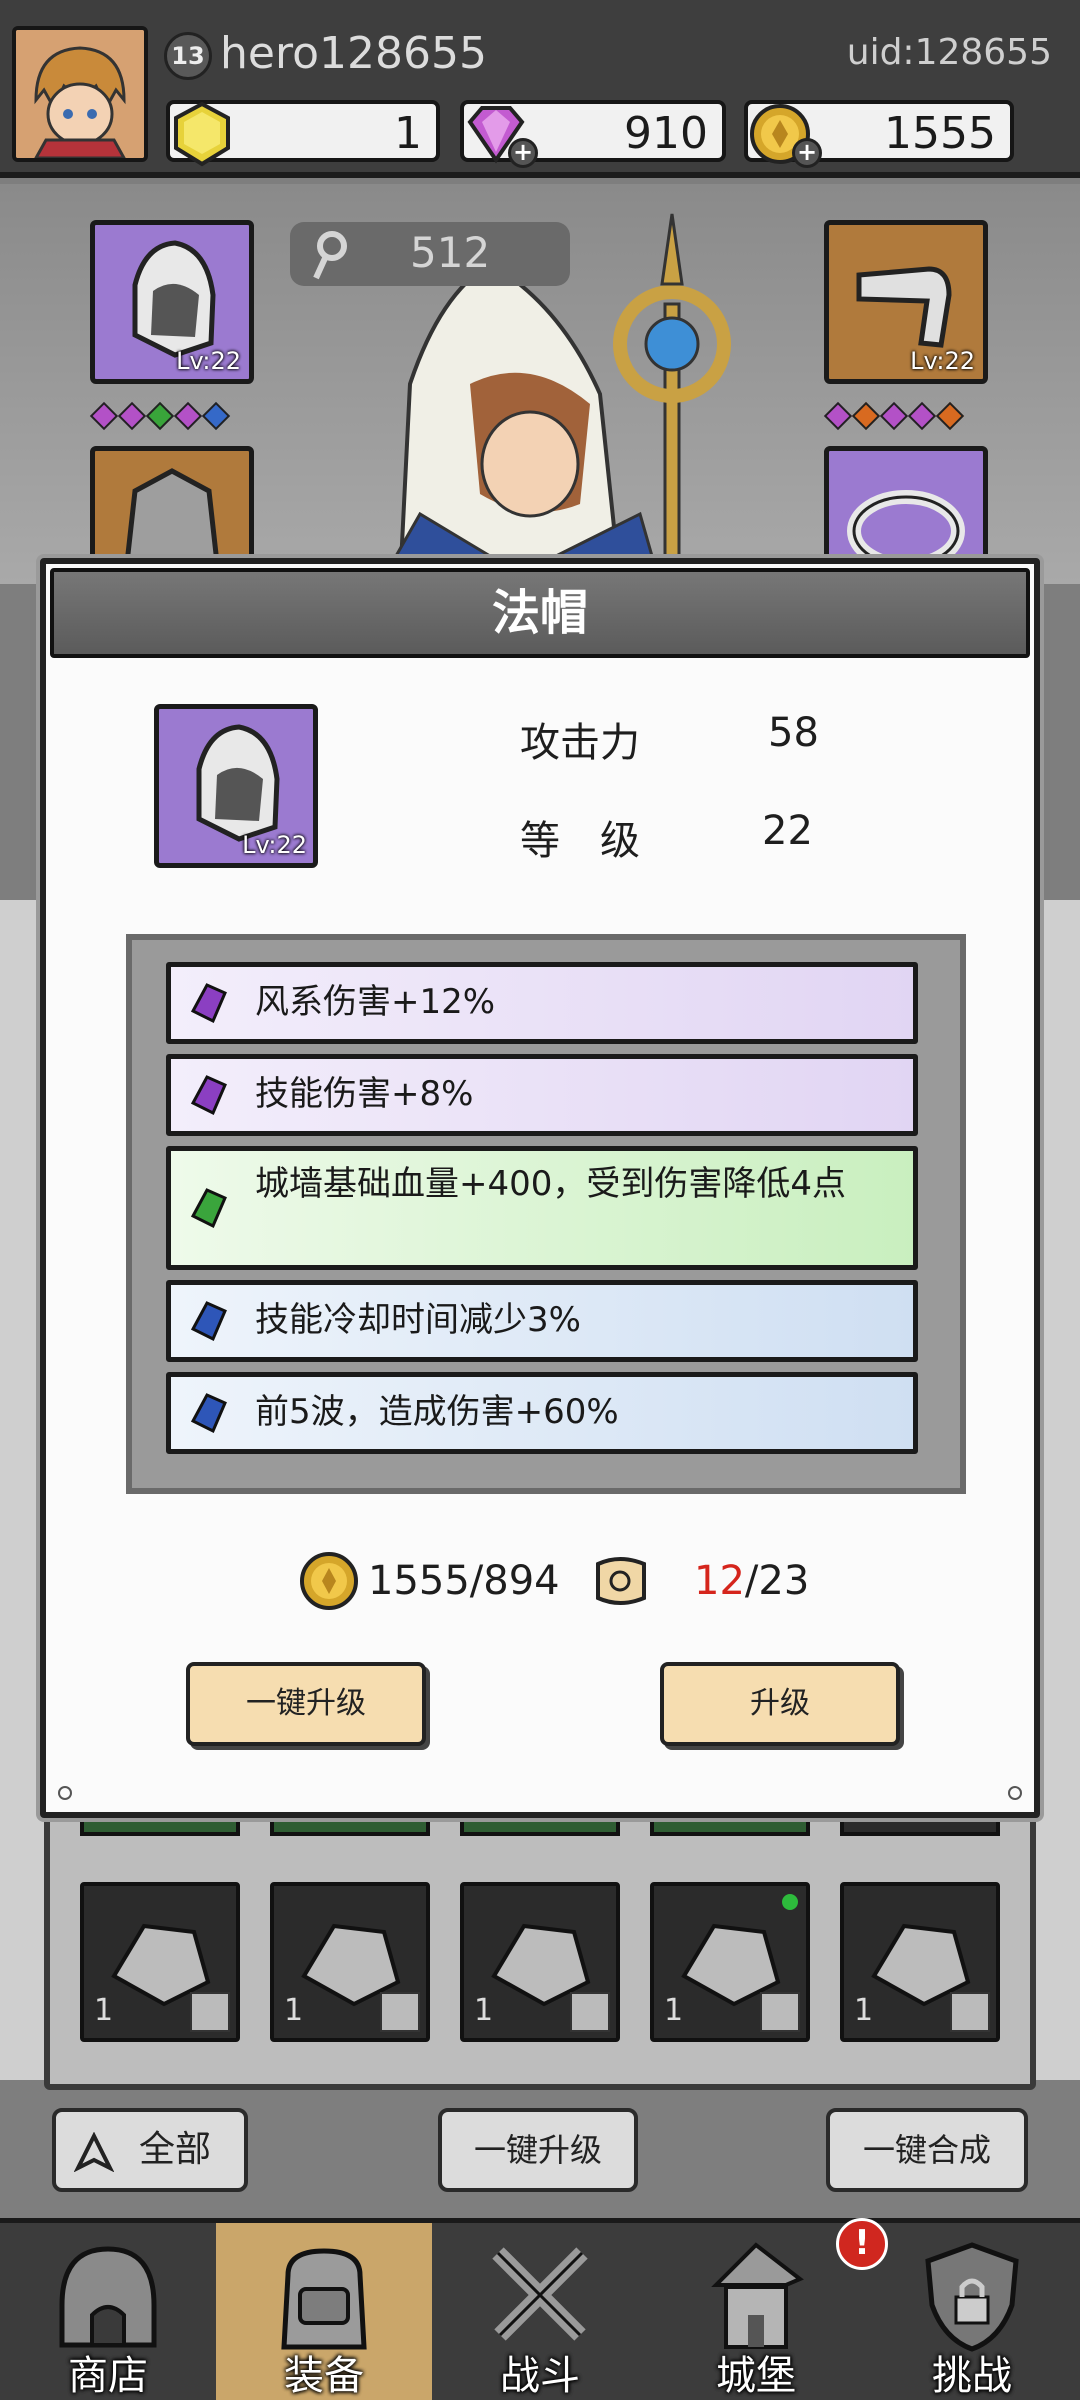 This screenshot has height=2400, width=1080. I want to click on coin-icon, so click(329, 1581).